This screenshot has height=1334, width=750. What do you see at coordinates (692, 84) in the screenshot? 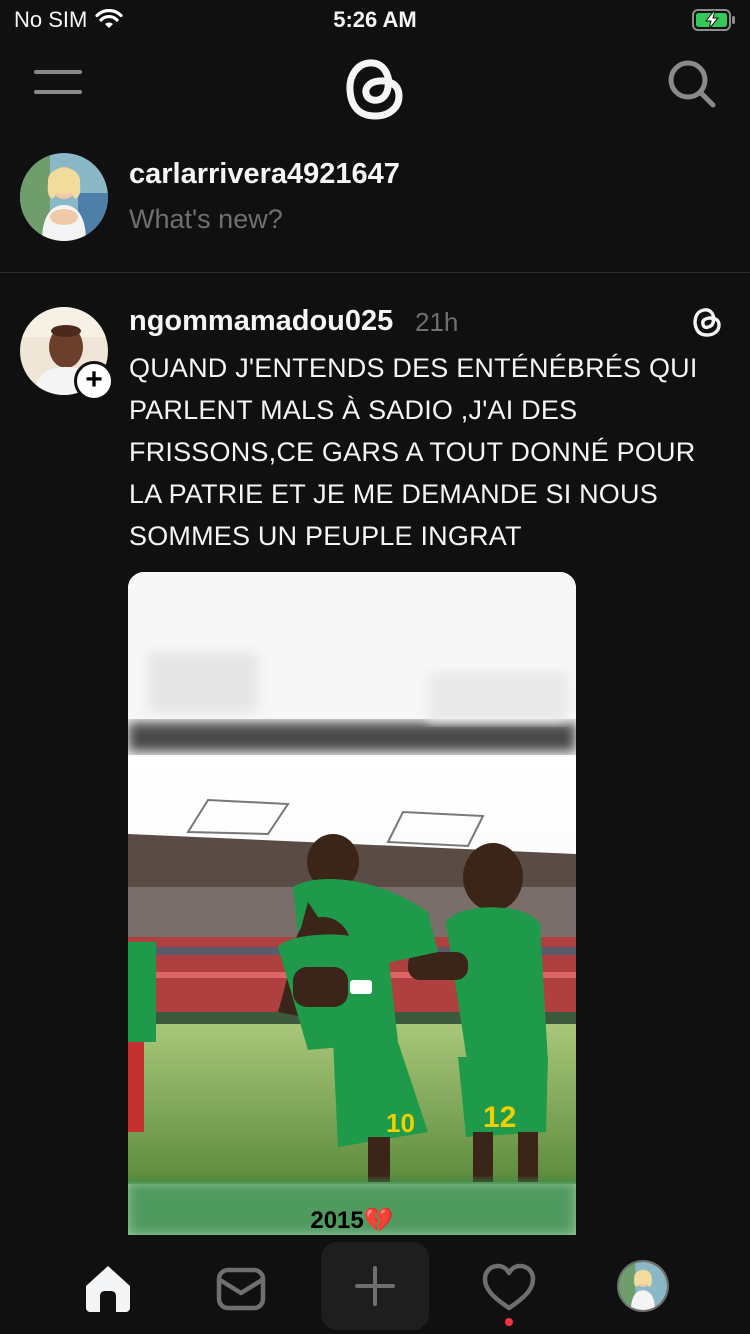
I see `search-icon` at bounding box center [692, 84].